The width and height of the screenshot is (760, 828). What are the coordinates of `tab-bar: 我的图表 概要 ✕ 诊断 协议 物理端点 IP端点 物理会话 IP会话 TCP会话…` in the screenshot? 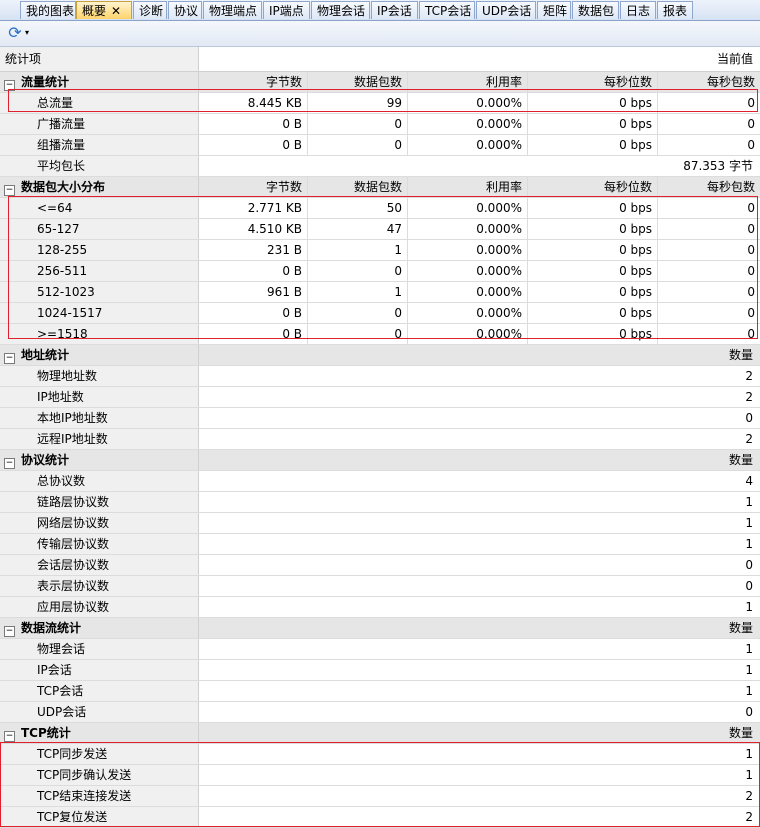 It's located at (380, 10).